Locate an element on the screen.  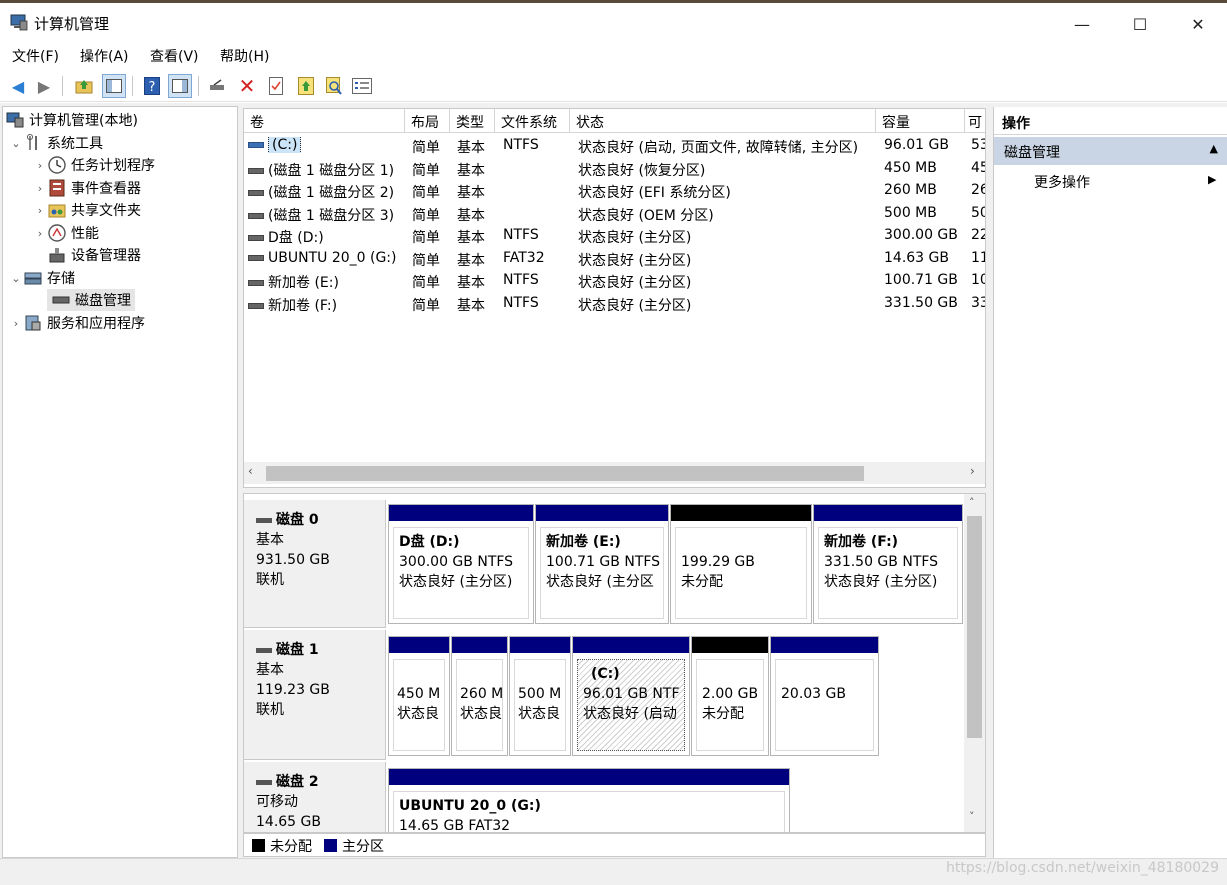
connect-icon is located at coordinates (218, 86).